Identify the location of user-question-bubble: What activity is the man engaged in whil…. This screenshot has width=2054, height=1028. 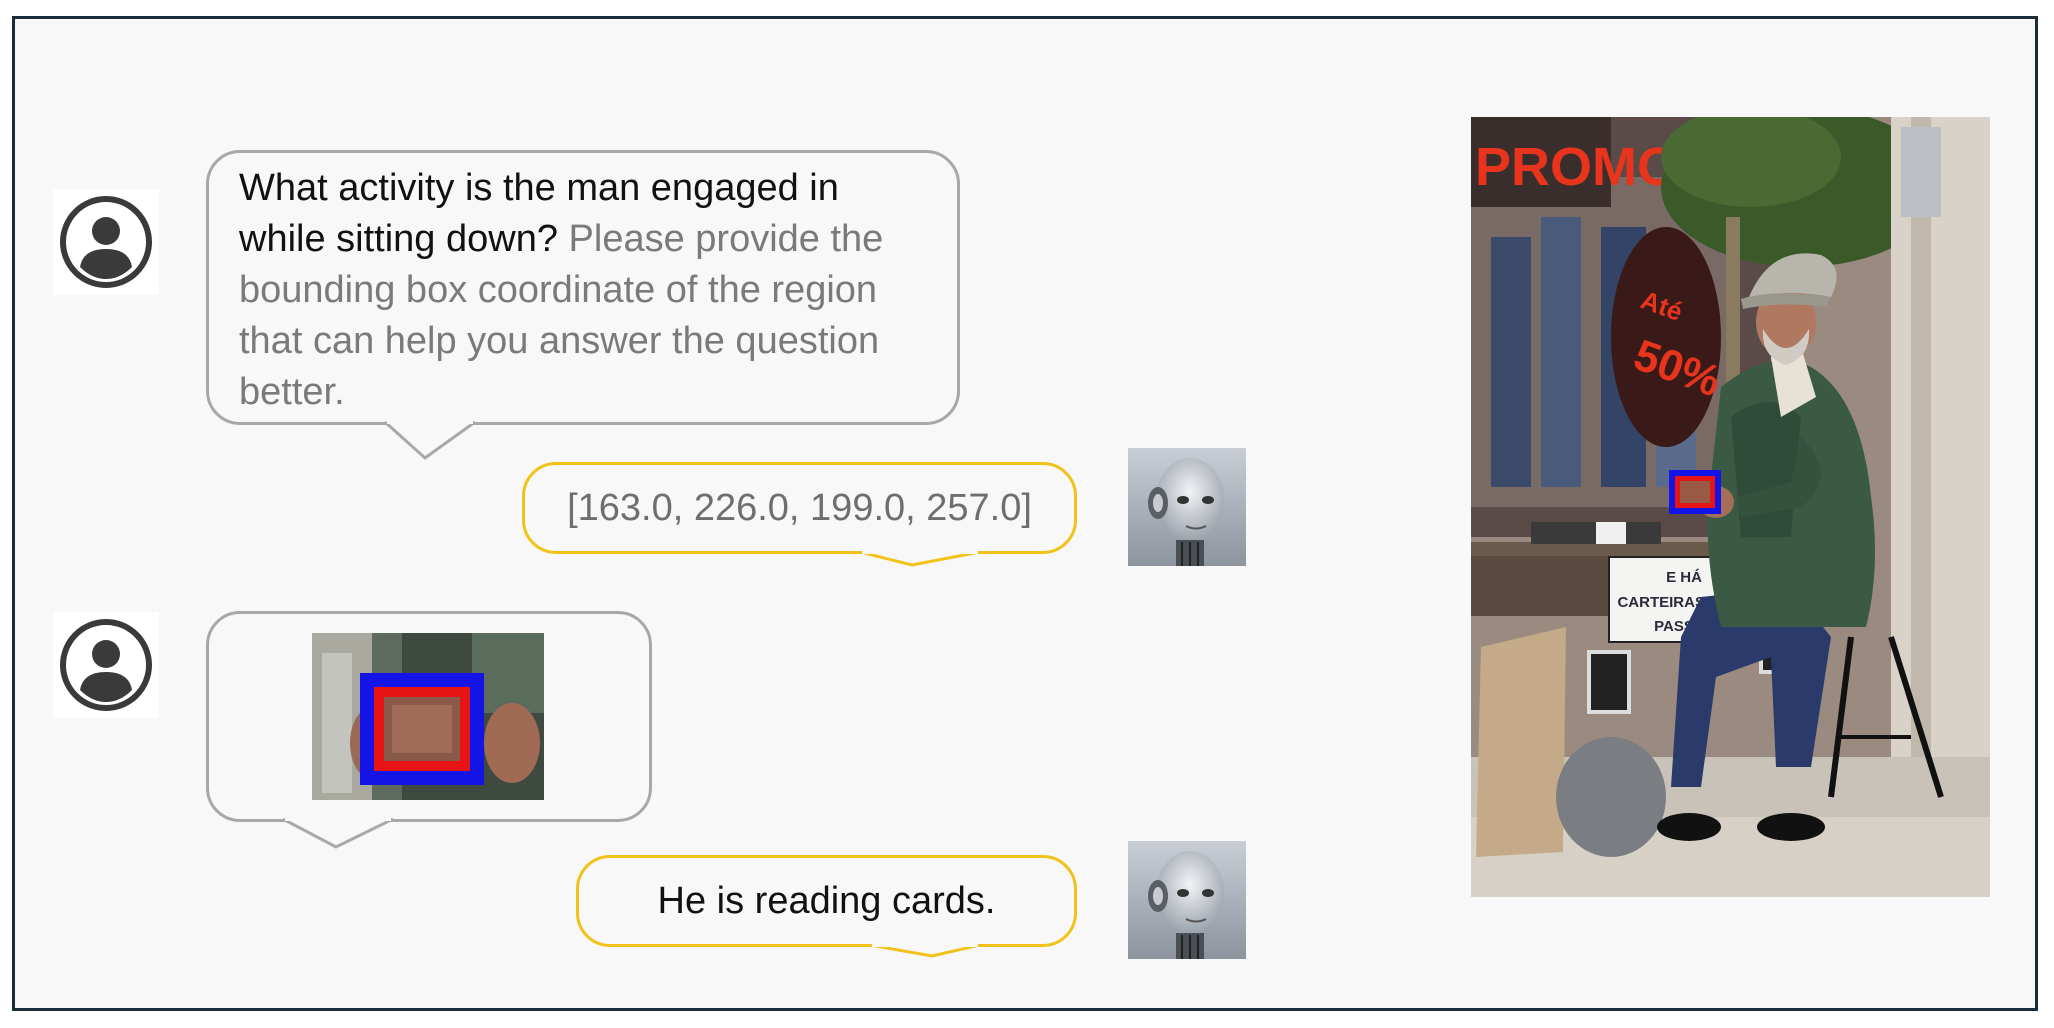
(583, 287).